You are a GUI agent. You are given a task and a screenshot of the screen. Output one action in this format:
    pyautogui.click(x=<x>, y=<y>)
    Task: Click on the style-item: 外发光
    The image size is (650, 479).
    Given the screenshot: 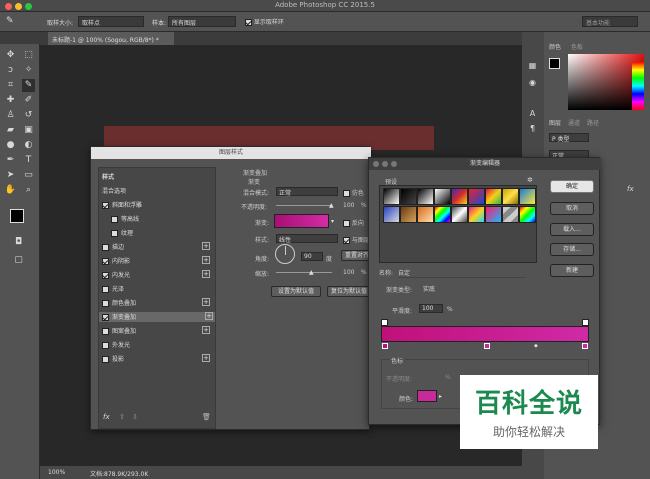 What is the action you would take?
    pyautogui.click(x=157, y=345)
    